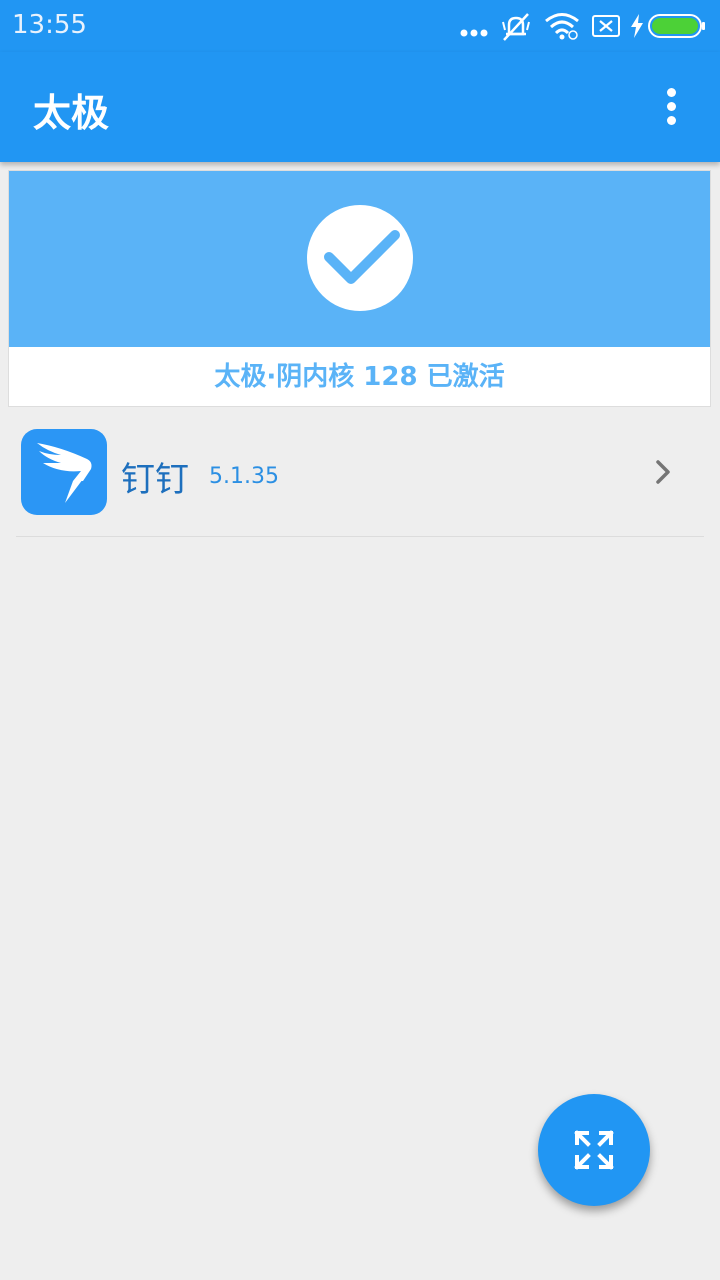 The image size is (720, 1280). Describe the element at coordinates (360, 26) in the screenshot. I see `status-bar: 13:55` at that location.